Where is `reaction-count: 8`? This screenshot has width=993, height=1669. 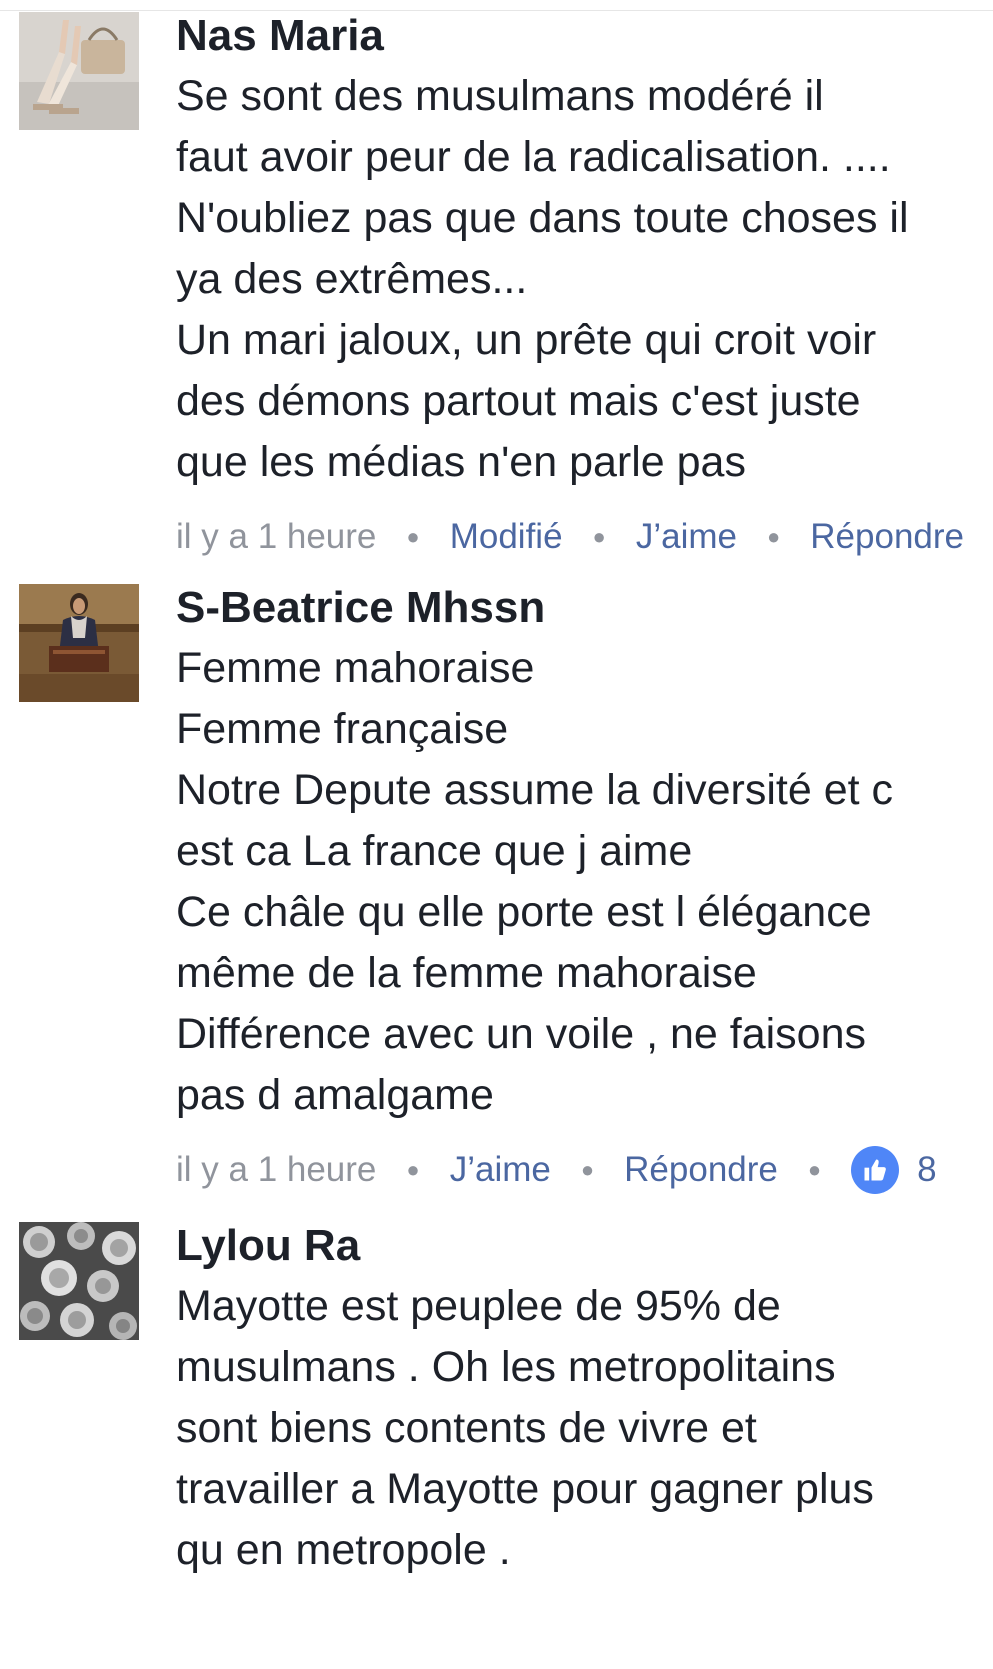
reaction-count: 8 is located at coordinates (927, 1169).